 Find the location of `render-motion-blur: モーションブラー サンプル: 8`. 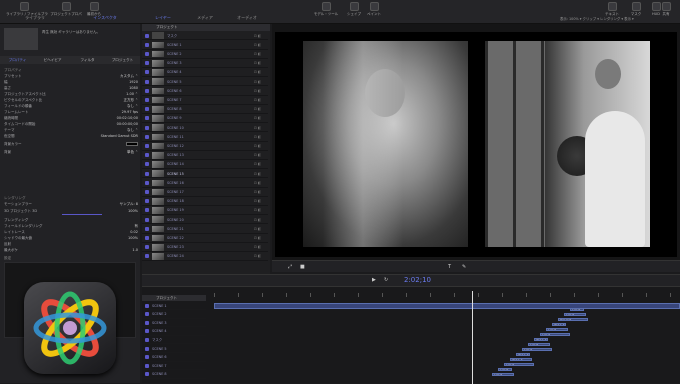

render-motion-blur: モーションブラー サンプル: 8 is located at coordinates (71, 204).